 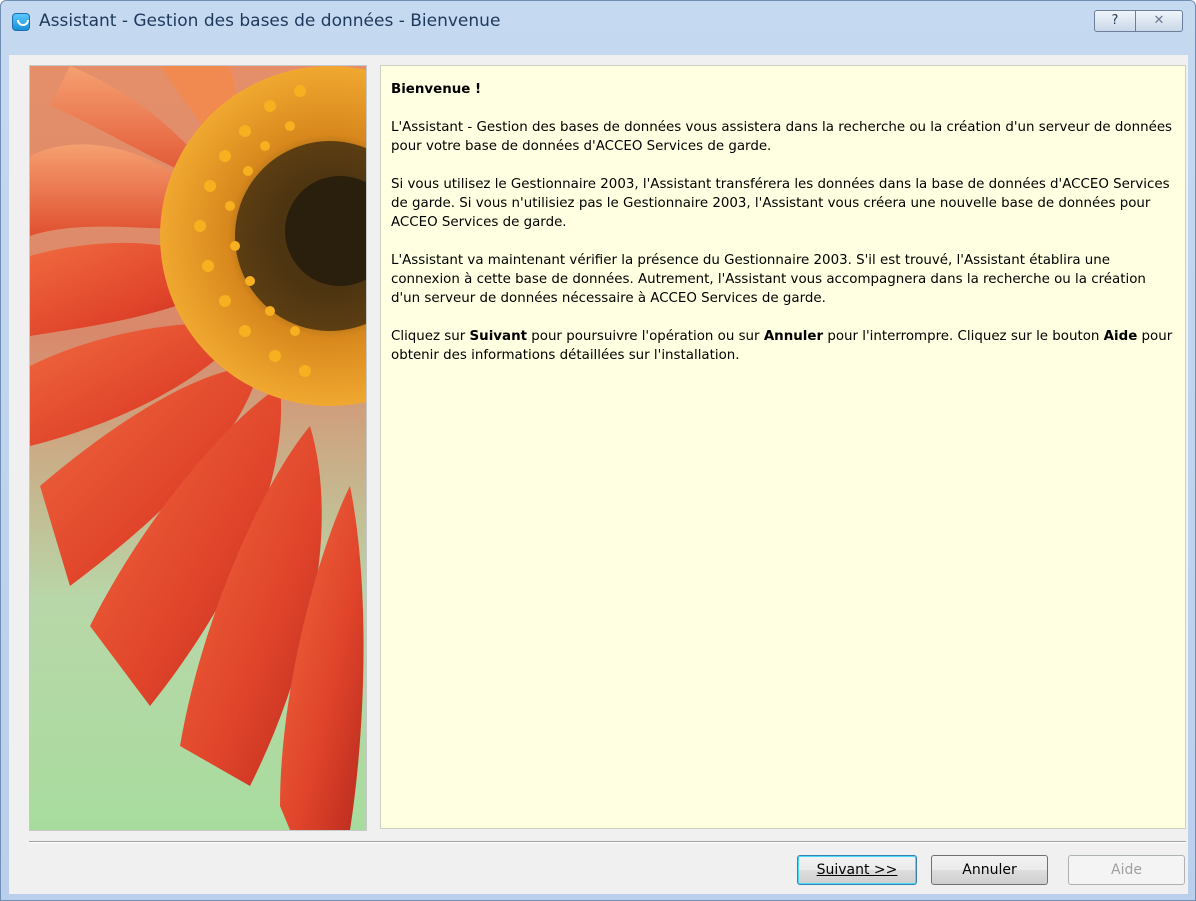 I want to click on instructions-next-bold: Suivant, so click(x=498, y=336).